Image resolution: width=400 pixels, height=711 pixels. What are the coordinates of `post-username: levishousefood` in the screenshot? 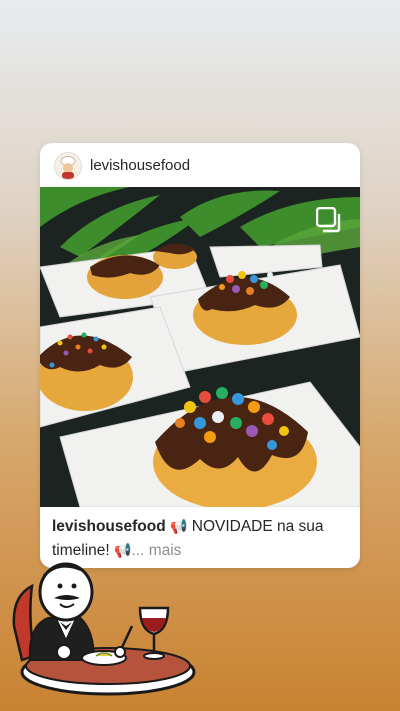 It's located at (140, 165).